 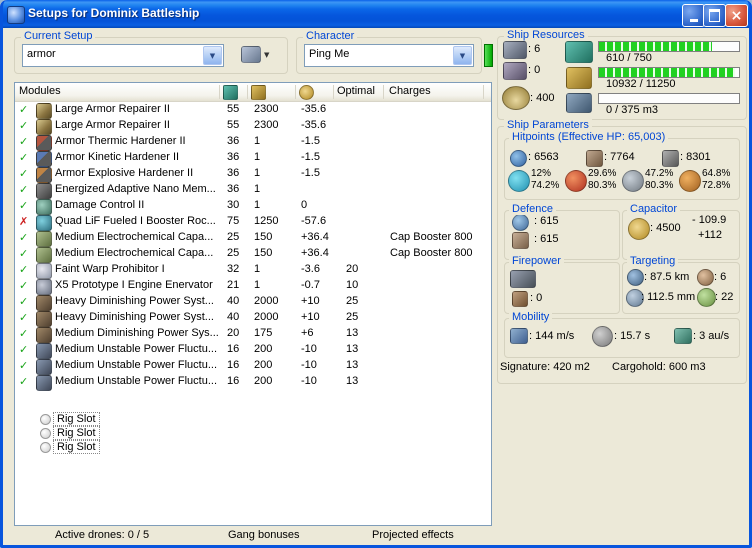 I want to click on dronebay-bar, so click(x=669, y=98).